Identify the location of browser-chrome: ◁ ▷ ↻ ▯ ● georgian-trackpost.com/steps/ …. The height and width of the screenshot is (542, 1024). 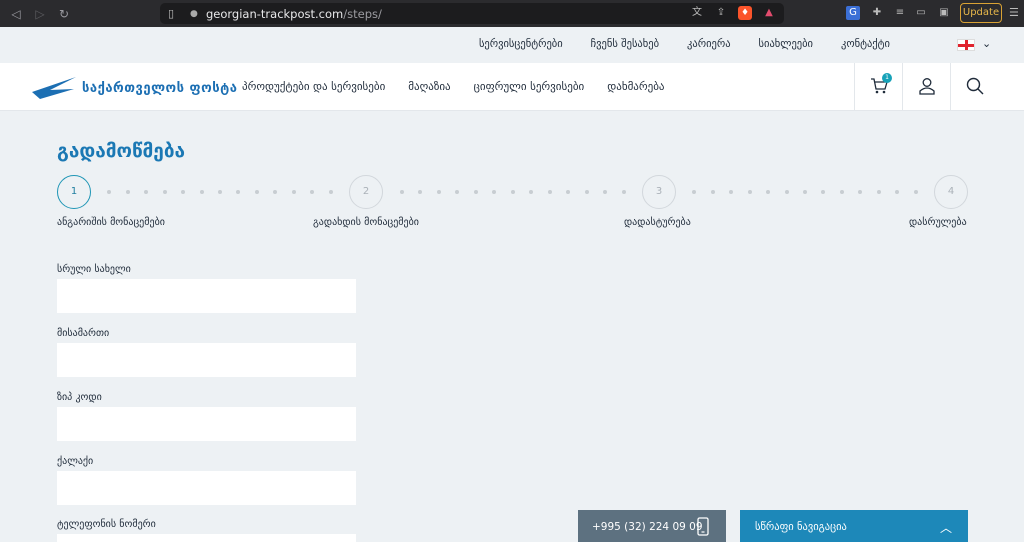
(512, 13).